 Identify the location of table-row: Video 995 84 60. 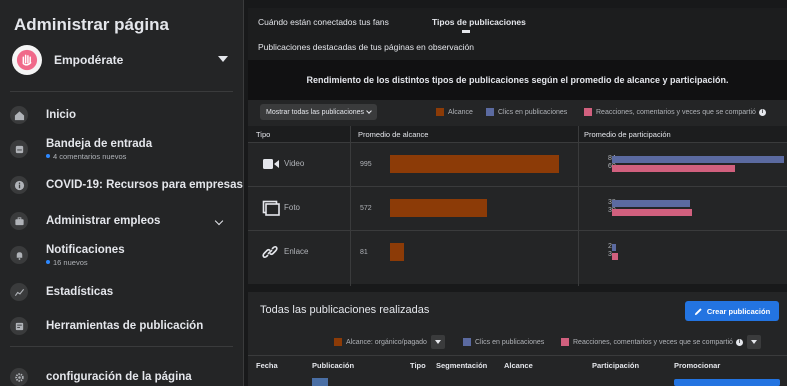
(517, 164).